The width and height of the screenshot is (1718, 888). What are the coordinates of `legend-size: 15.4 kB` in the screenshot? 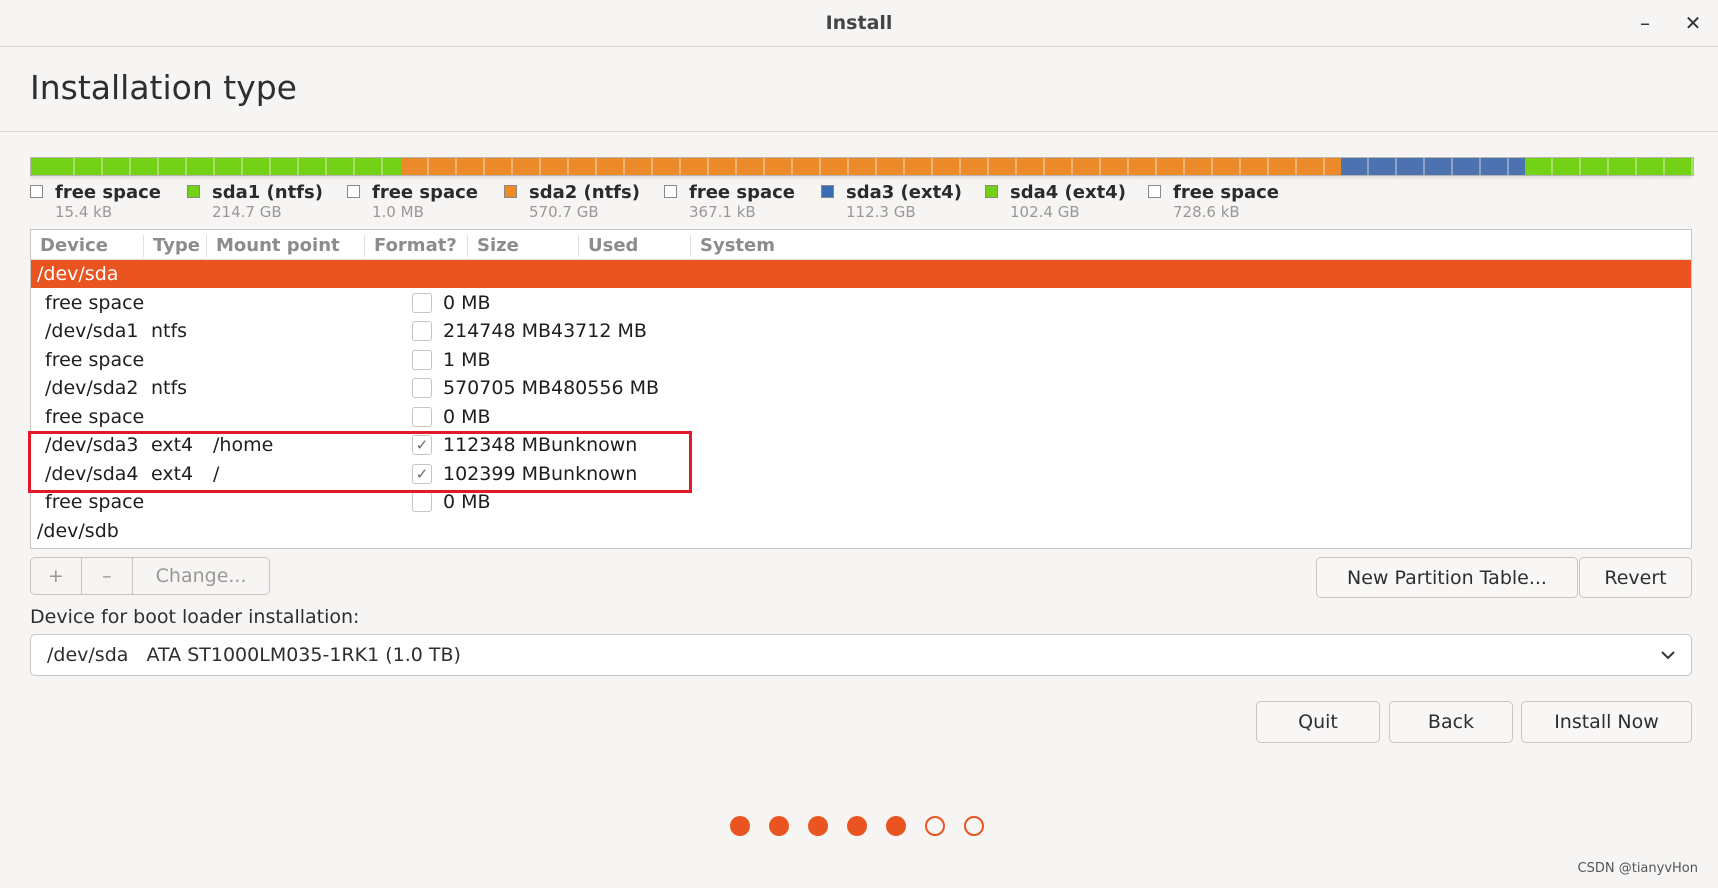 It's located at (84, 212).